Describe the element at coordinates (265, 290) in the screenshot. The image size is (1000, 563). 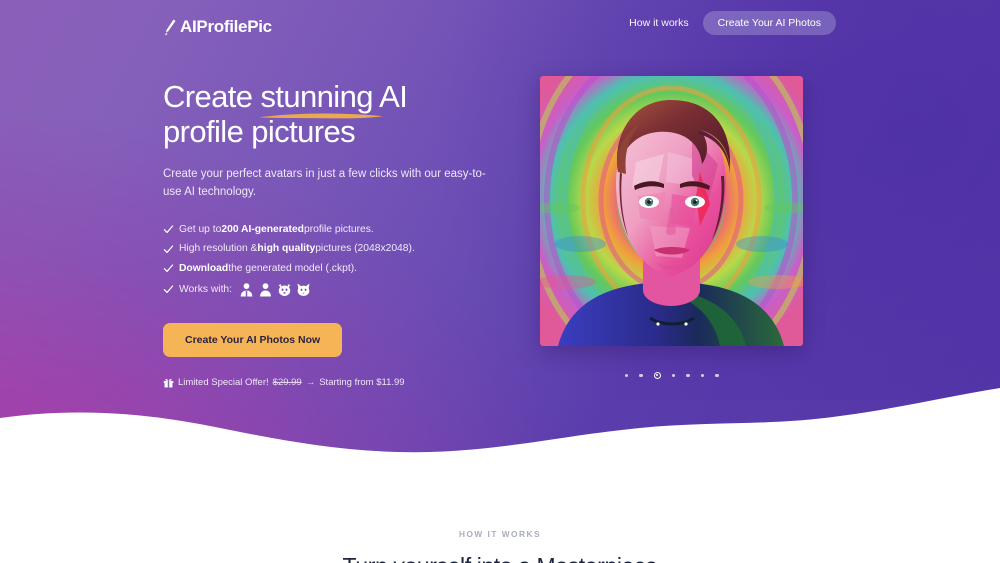
I see `woman-avatar-icon` at that location.